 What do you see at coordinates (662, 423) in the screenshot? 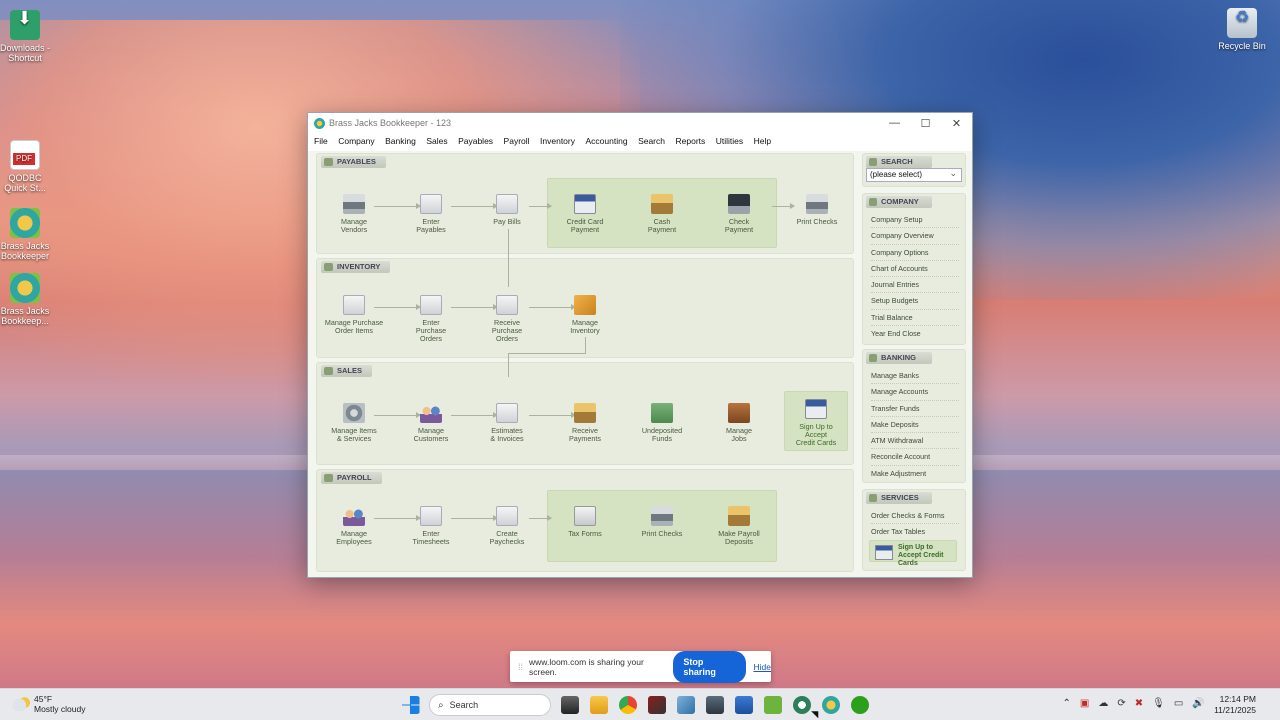
I see `undeposited-funds-node: Undeposited Funds` at bounding box center [662, 423].